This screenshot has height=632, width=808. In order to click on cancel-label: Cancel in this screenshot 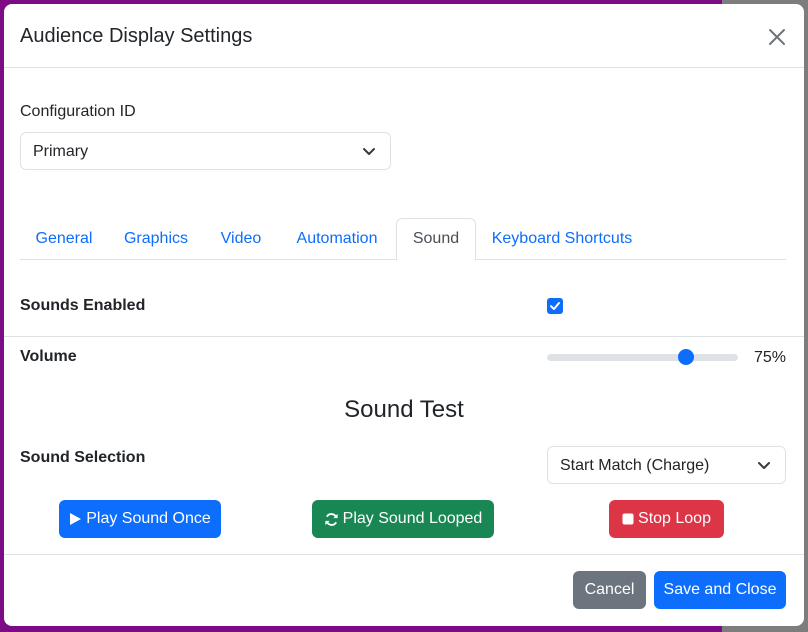, I will do `click(609, 589)`.